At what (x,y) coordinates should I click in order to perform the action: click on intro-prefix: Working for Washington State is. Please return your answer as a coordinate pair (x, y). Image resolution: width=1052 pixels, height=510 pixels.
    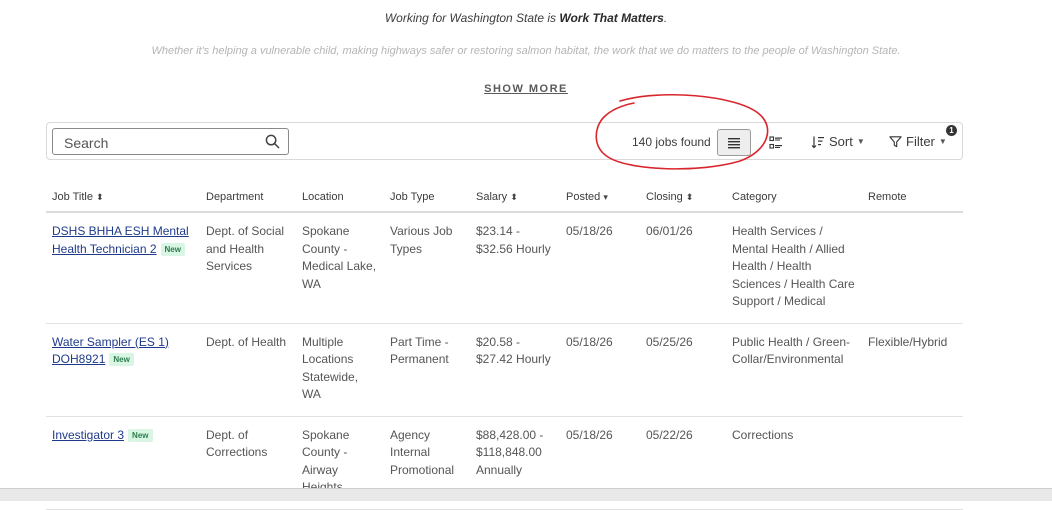
    Looking at the image, I should click on (472, 18).